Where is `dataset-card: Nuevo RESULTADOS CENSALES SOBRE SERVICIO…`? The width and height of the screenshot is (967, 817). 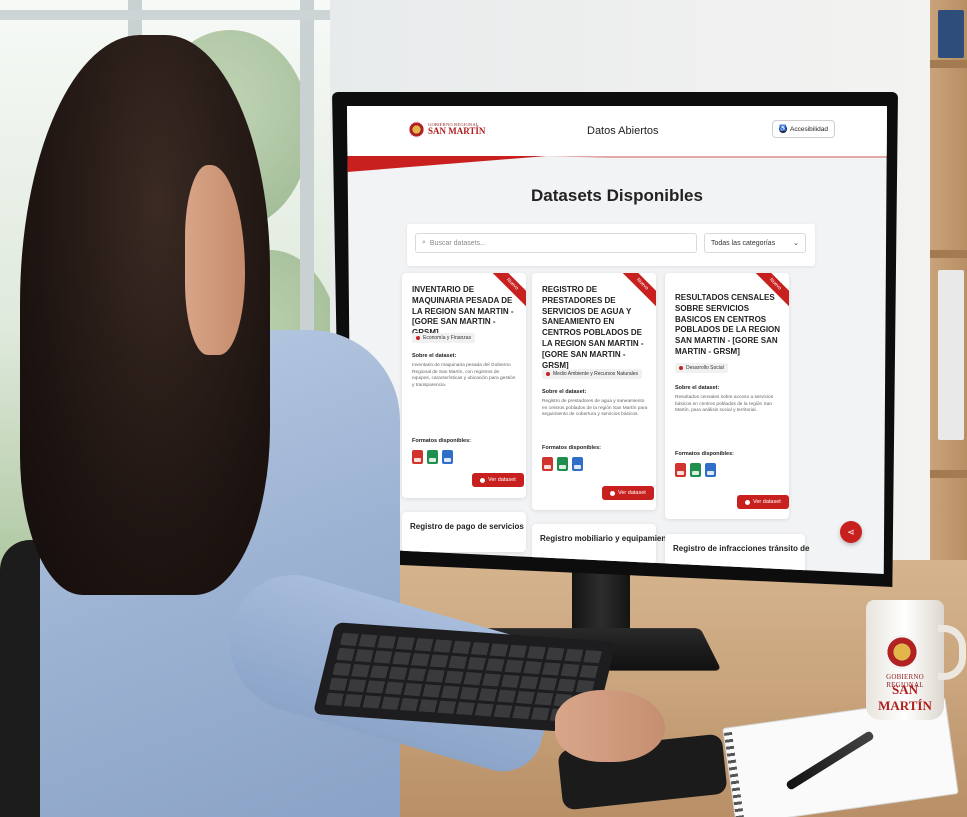 dataset-card: Nuevo RESULTADOS CENSALES SOBRE SERVICIO… is located at coordinates (727, 396).